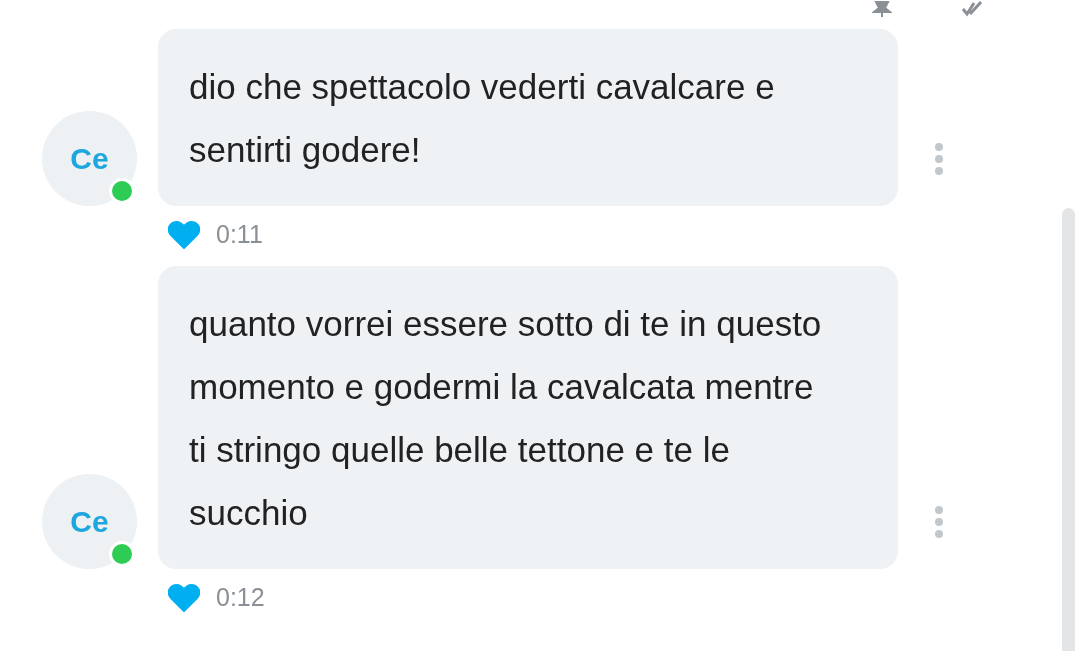  What do you see at coordinates (240, 597) in the screenshot?
I see `message-time: 0:12` at bounding box center [240, 597].